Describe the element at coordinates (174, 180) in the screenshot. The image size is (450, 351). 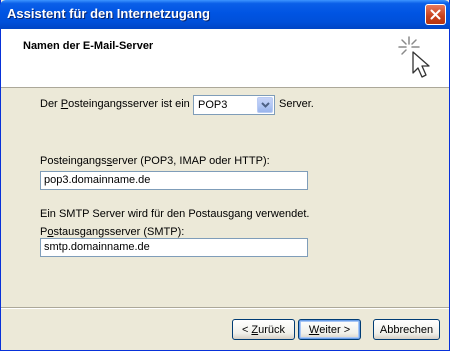
I see `incoming-server-input: pop3.domainname.de` at that location.